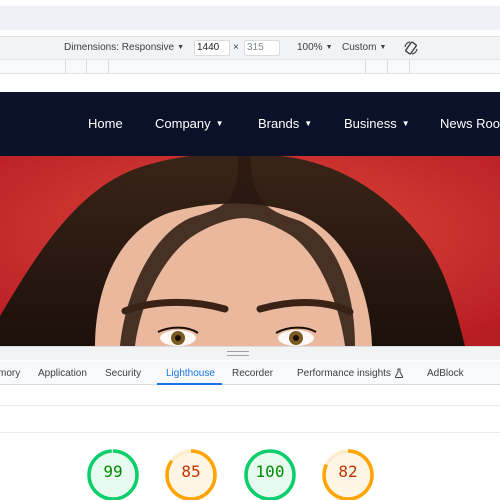 Image resolution: width=500 pixels, height=500 pixels. I want to click on media-query-ruler, so click(250, 67).